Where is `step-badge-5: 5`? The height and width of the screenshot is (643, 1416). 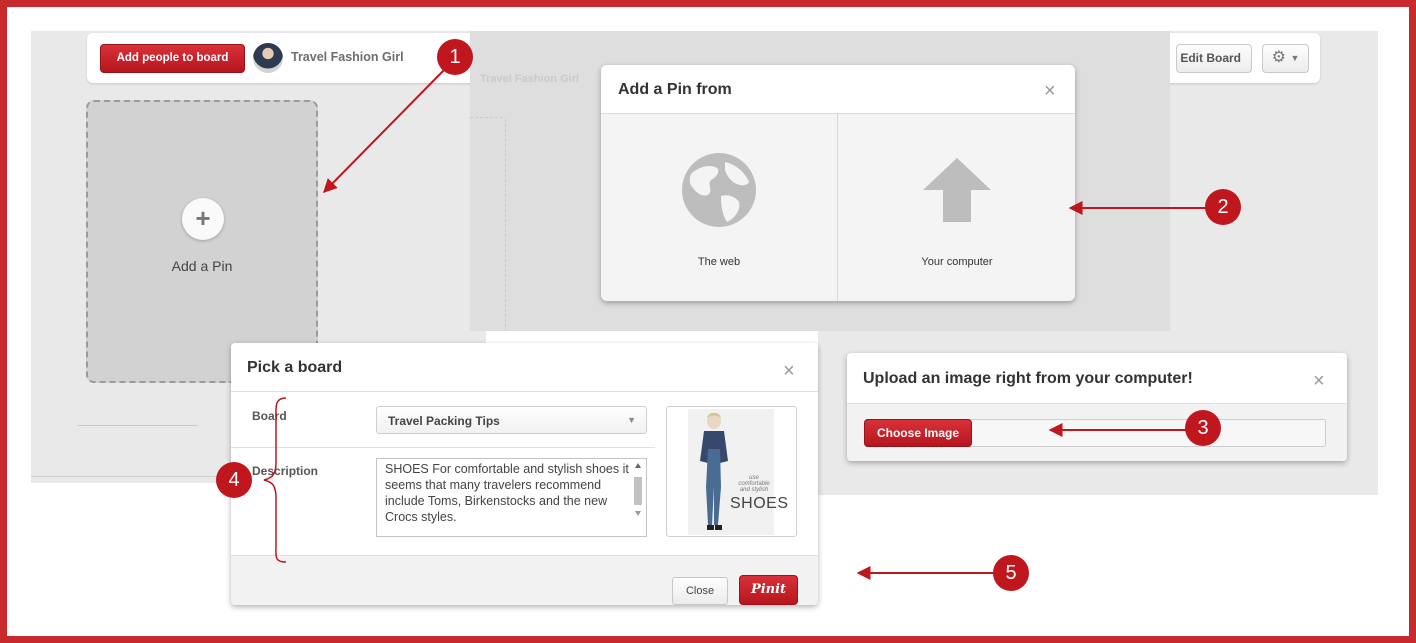 step-badge-5: 5 is located at coordinates (1011, 573).